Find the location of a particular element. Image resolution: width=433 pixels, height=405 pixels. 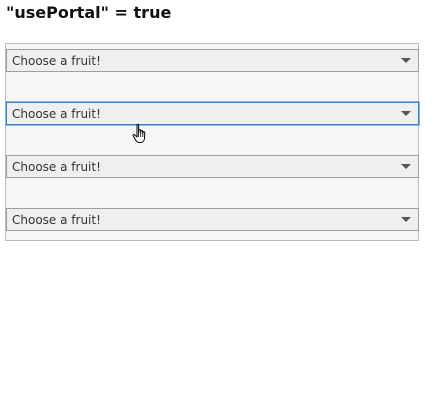

fruit-select-3: Choose a fruit! is located at coordinates (212, 166).